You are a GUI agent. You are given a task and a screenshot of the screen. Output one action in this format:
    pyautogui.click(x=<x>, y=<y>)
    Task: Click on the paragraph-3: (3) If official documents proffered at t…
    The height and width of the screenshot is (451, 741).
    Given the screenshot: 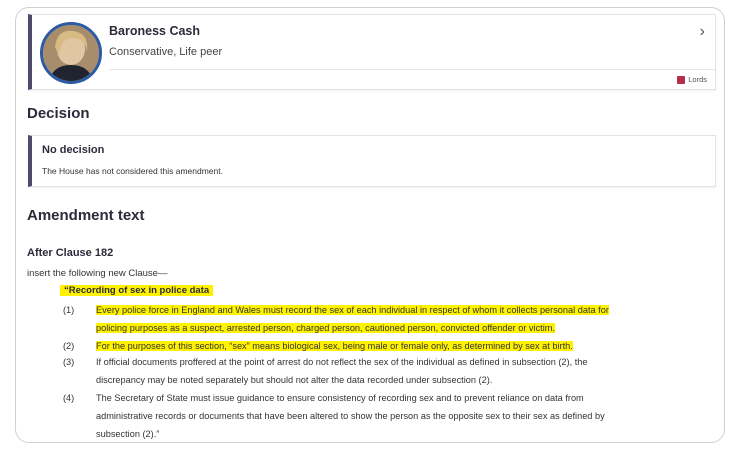 What is the action you would take?
    pyautogui.click(x=388, y=371)
    